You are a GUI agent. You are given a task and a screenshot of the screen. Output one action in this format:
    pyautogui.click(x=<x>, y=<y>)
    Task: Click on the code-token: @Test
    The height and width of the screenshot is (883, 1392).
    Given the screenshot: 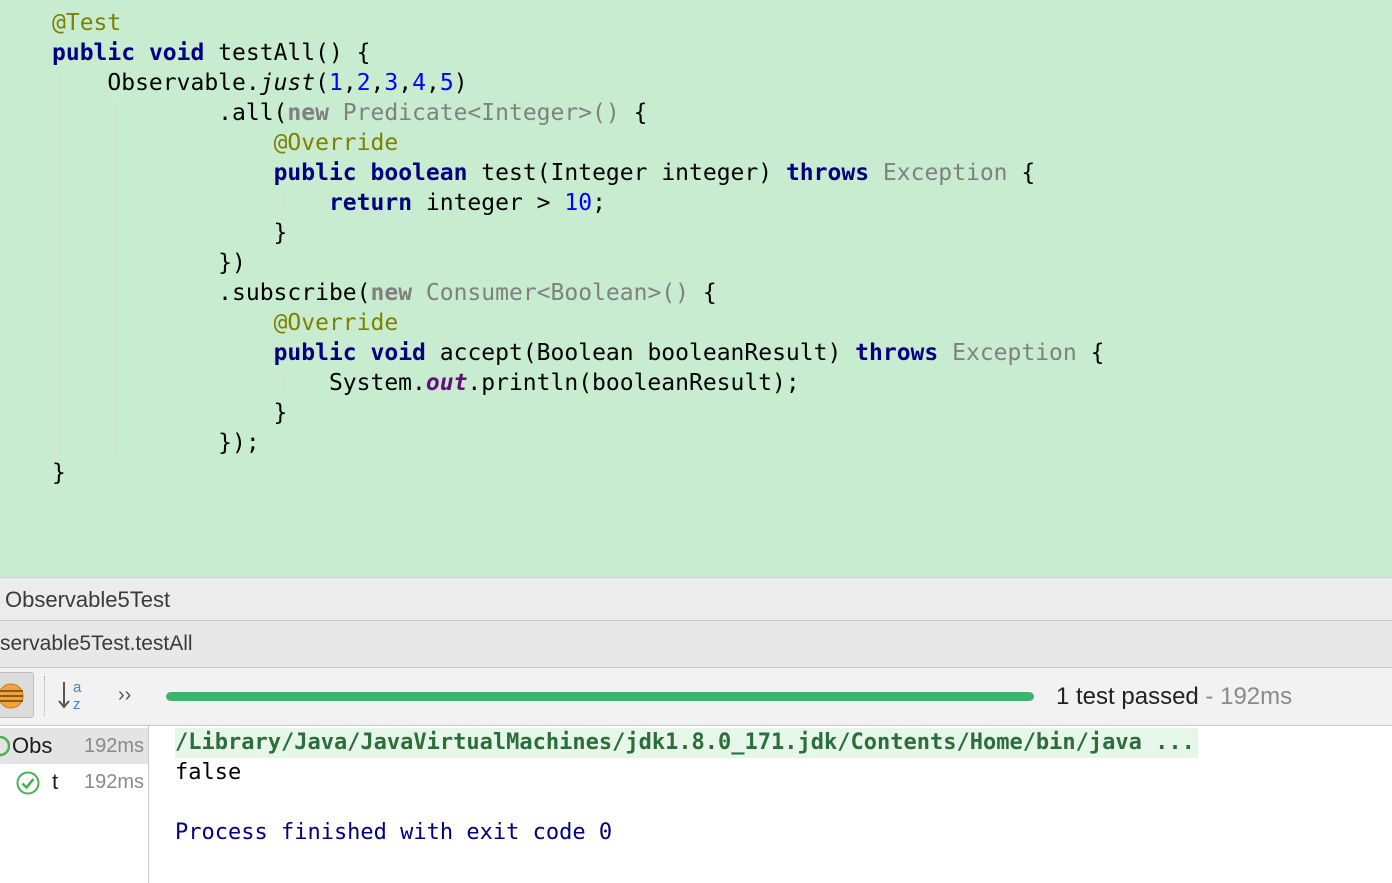 What is the action you would take?
    pyautogui.click(x=87, y=23)
    